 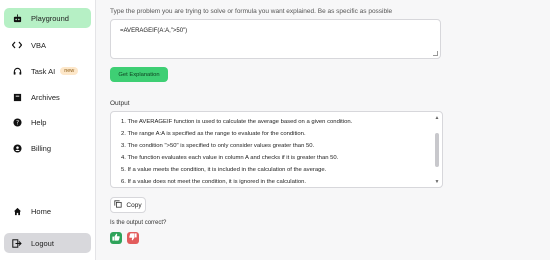 I want to click on sidebar-item-home: Home, so click(x=47, y=211).